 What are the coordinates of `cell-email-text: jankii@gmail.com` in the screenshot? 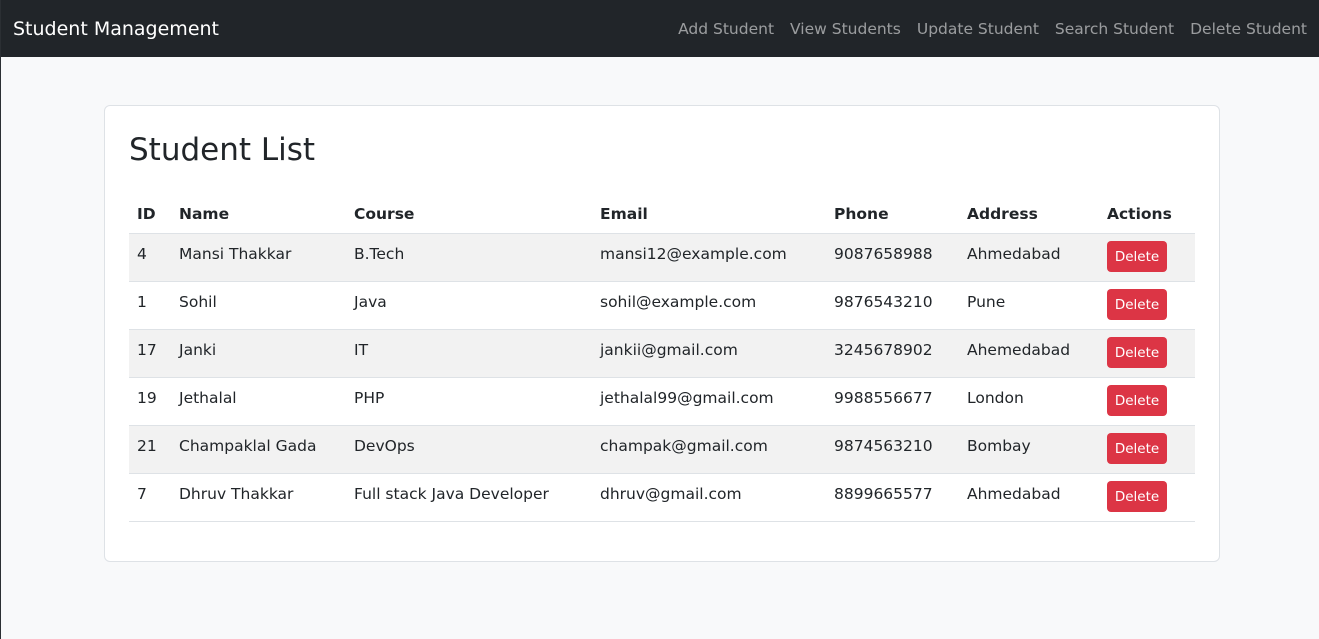 It's located at (669, 349).